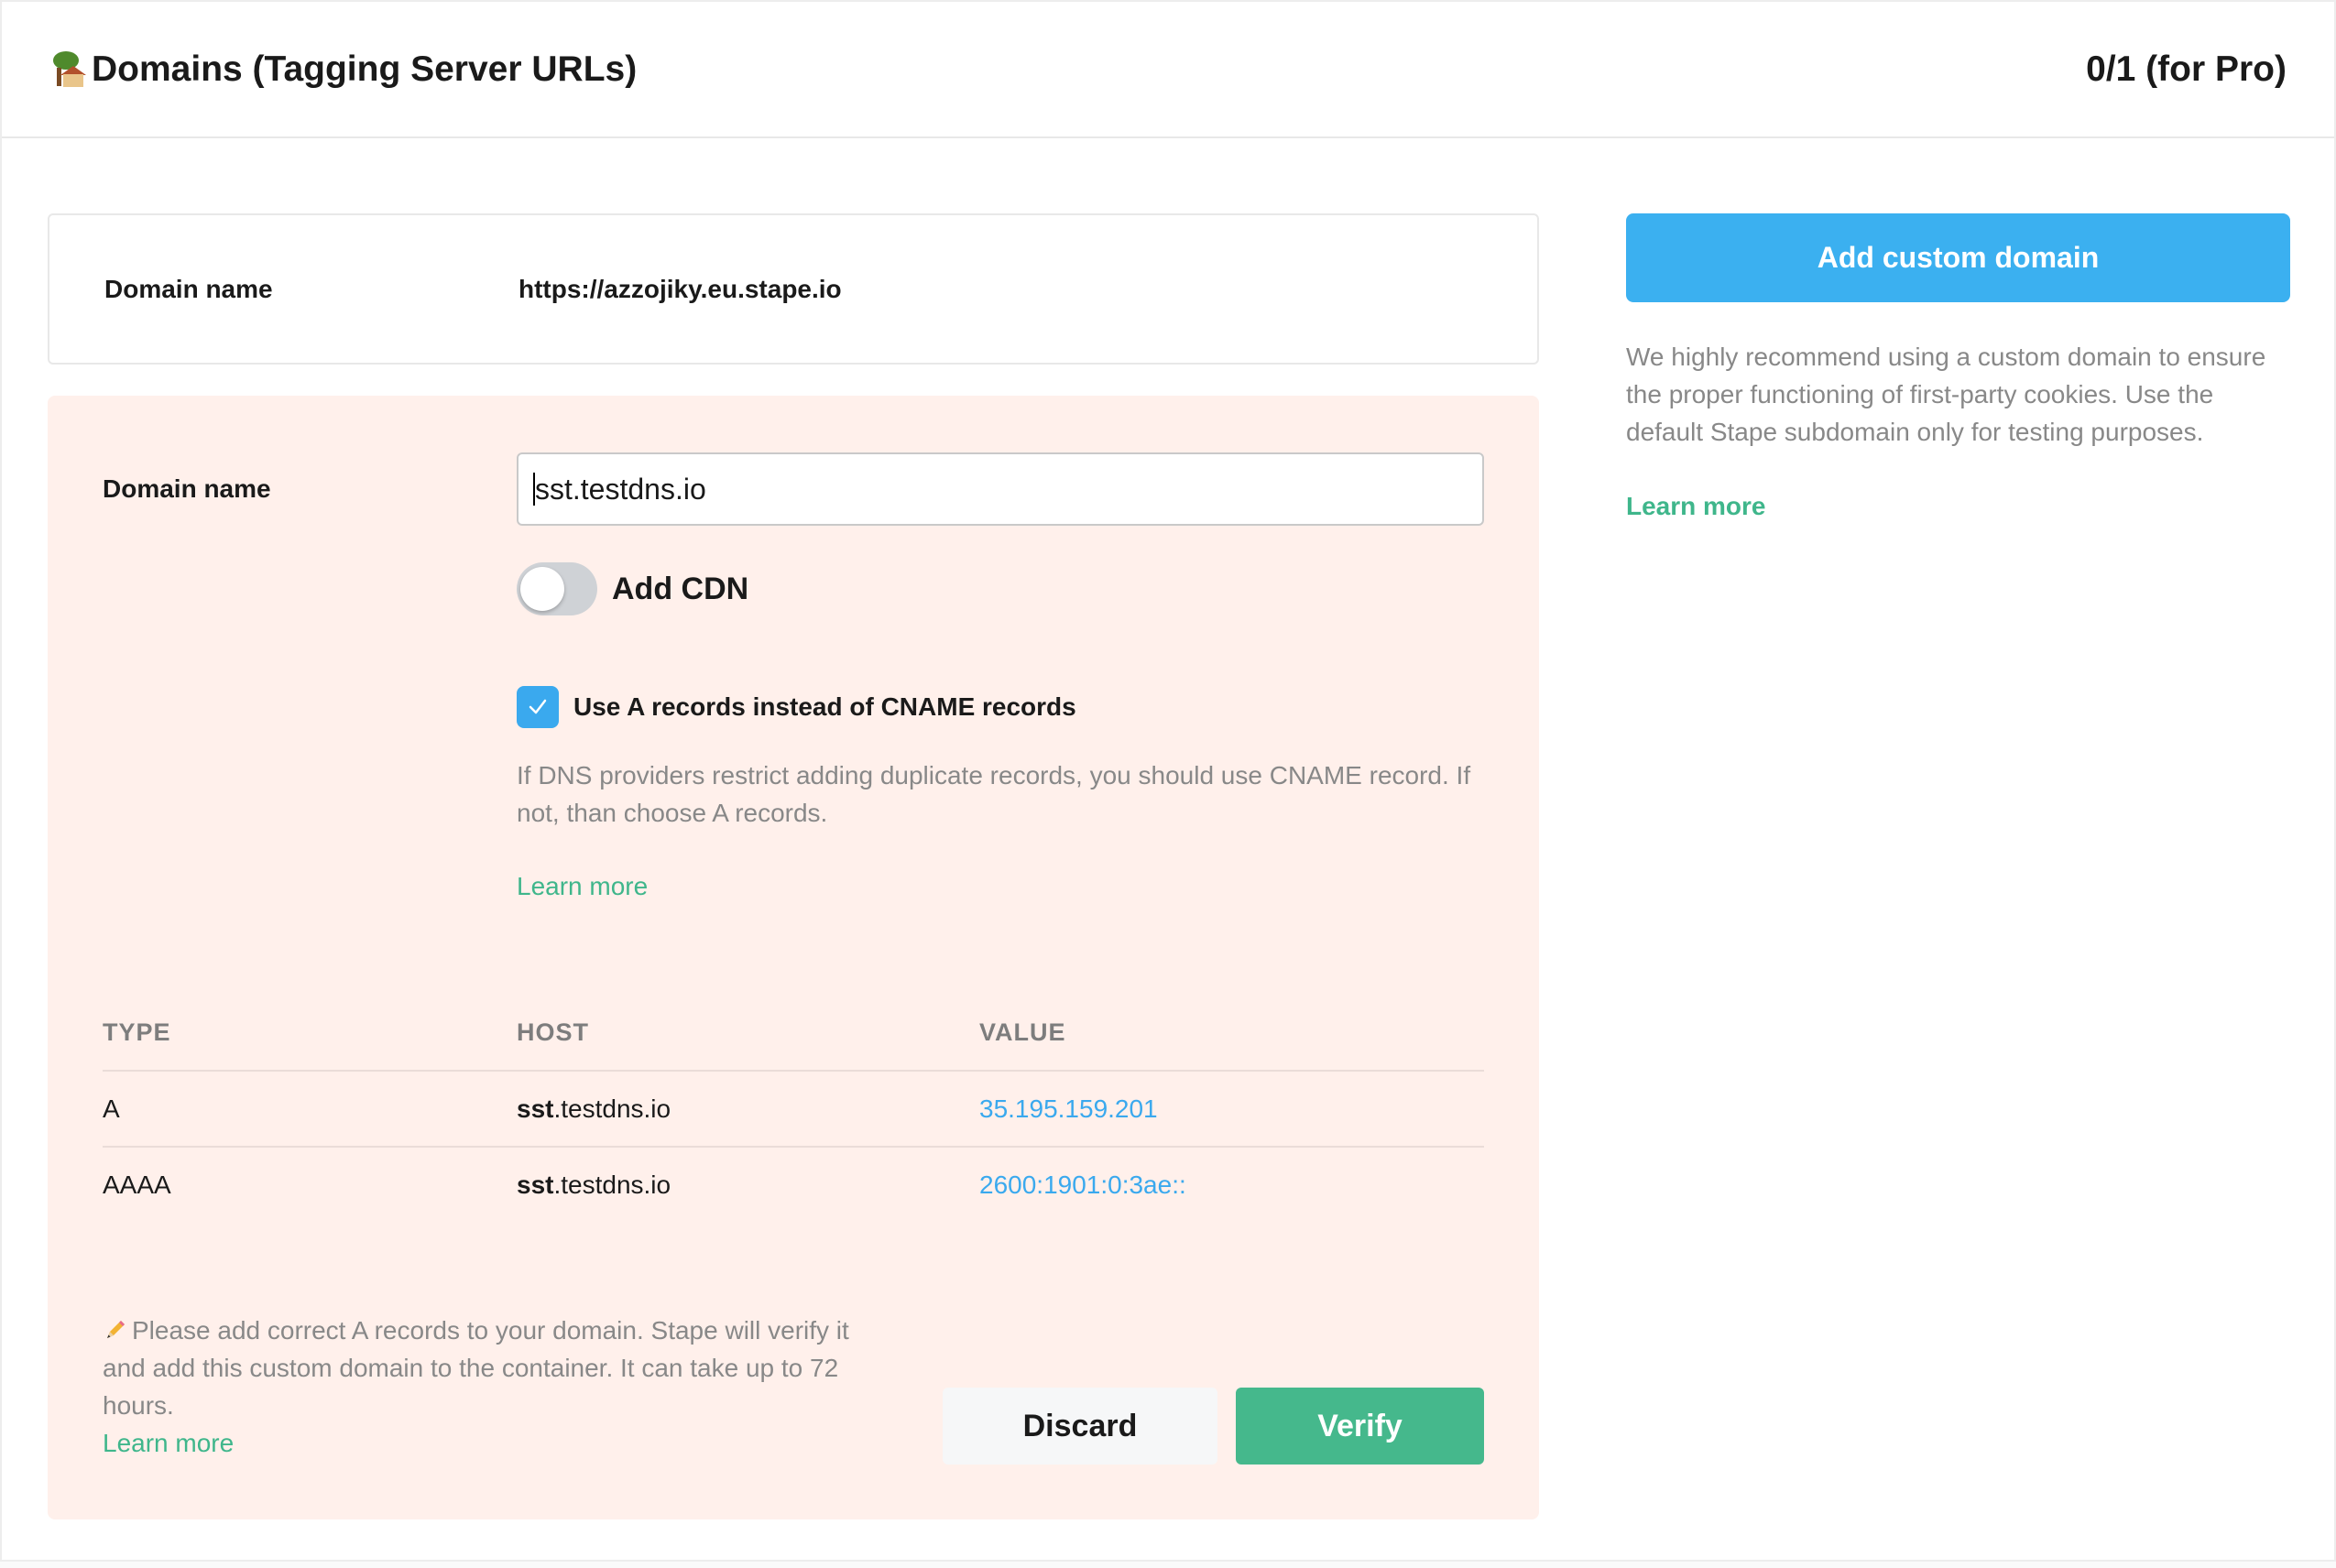  What do you see at coordinates (68, 69) in the screenshot?
I see `house-with-tree-icon` at bounding box center [68, 69].